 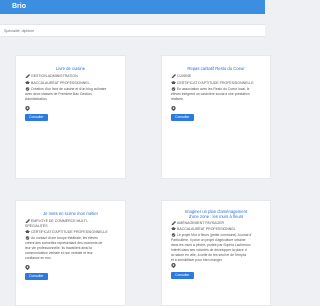 What do you see at coordinates (36, 225) in the screenshot?
I see `domain-label-line2: SPÉCIALITÉS` at bounding box center [36, 225].